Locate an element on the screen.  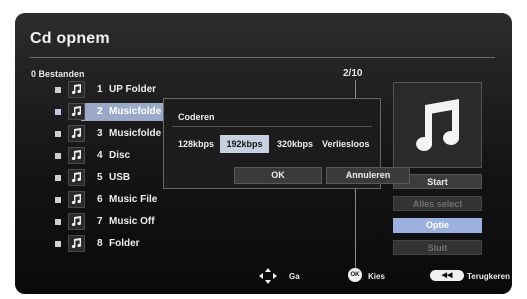
item-number: 3 is located at coordinates (100, 133).